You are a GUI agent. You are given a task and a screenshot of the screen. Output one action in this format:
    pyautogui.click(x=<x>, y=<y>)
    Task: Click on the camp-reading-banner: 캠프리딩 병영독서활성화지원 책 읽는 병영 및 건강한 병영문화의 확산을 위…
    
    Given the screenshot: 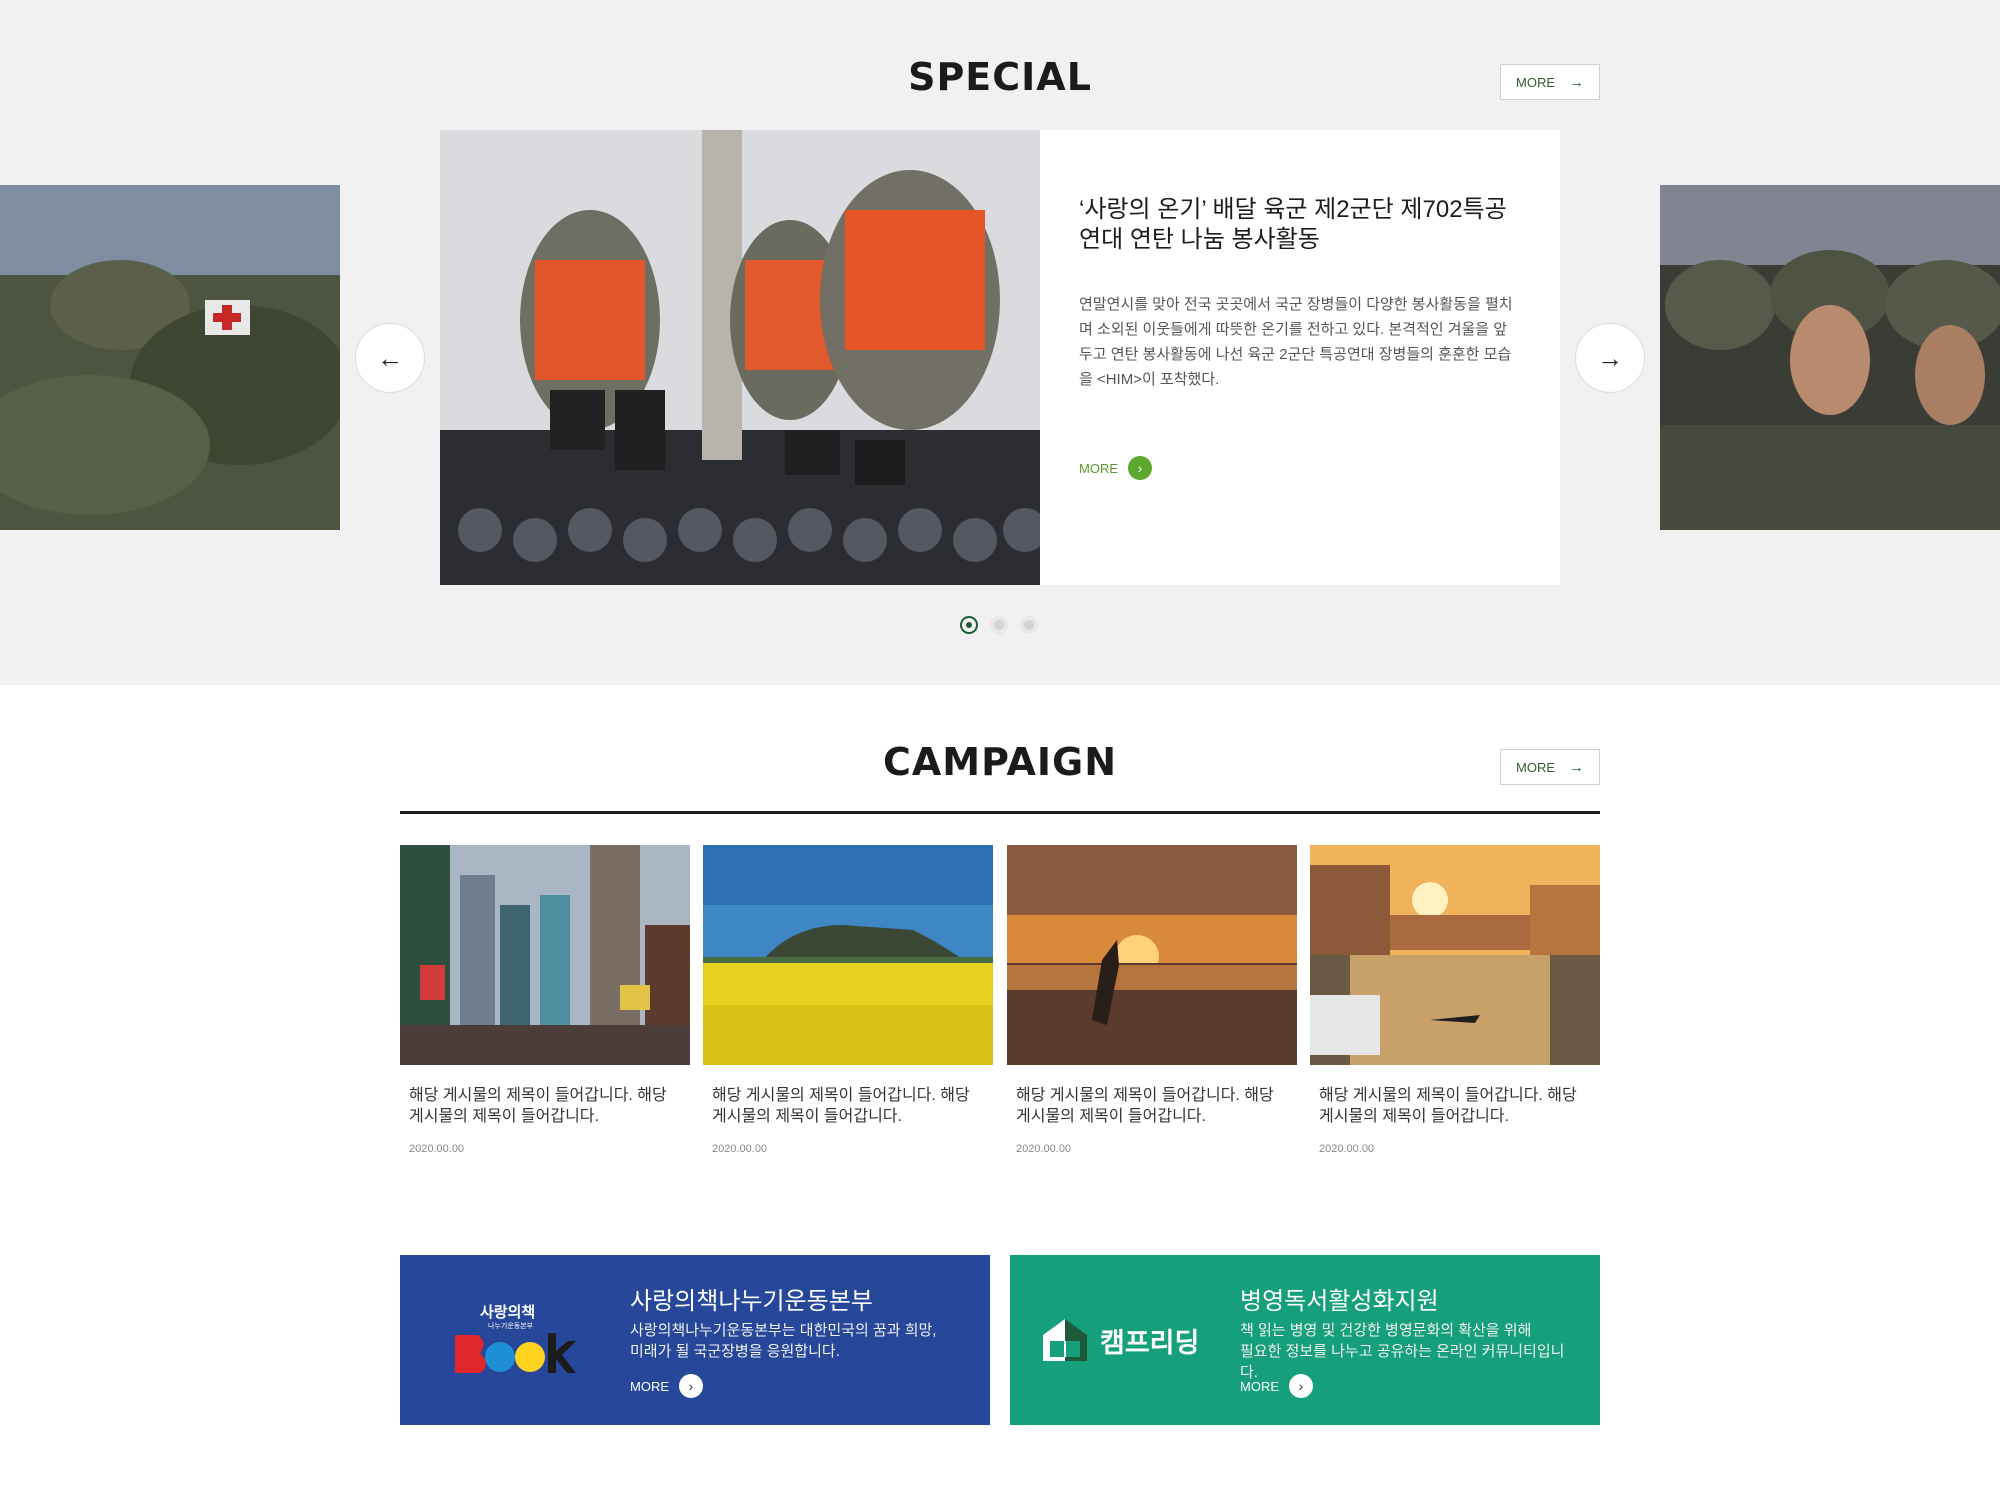 What is the action you would take?
    pyautogui.click(x=1305, y=1340)
    